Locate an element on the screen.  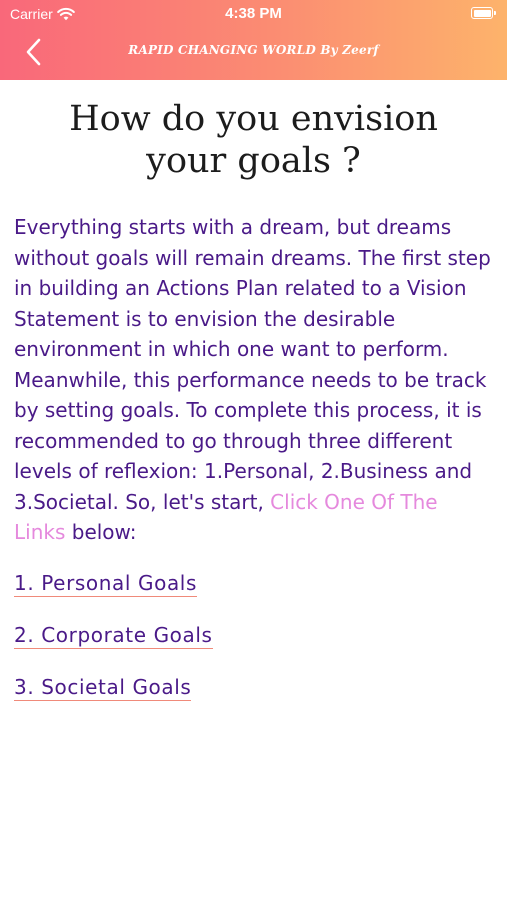
page-title: How do you envision your goals ? is located at coordinates (253, 140).